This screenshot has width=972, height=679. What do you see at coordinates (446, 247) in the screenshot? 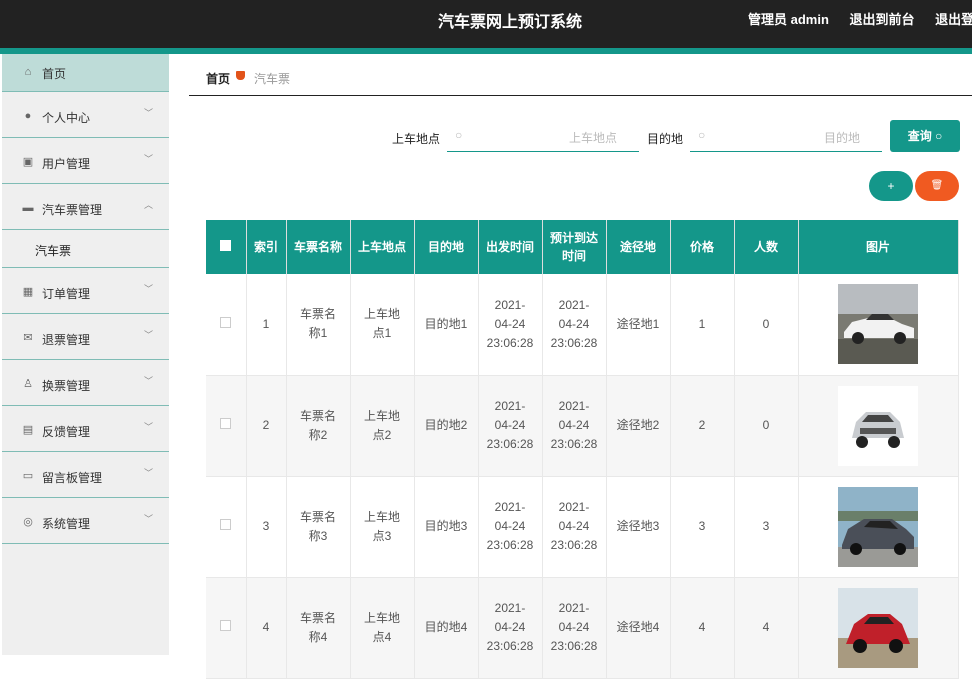
I see `column-header: 目的地` at bounding box center [446, 247].